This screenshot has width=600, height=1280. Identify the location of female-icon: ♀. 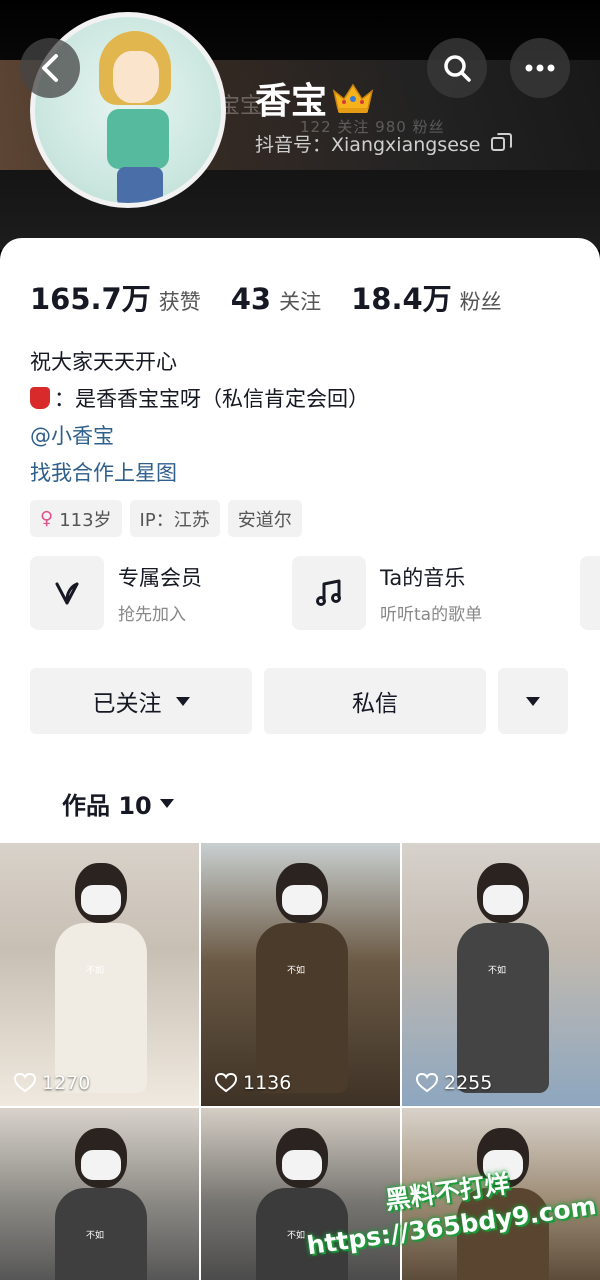
(47, 518).